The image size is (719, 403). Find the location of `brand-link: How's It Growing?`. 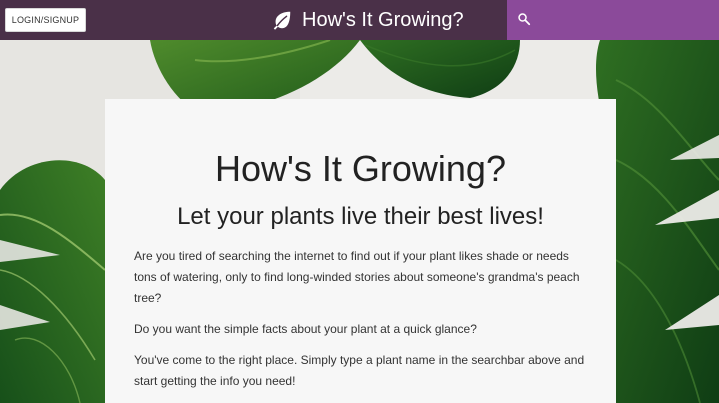

brand-link: How's It Growing? is located at coordinates (367, 20).